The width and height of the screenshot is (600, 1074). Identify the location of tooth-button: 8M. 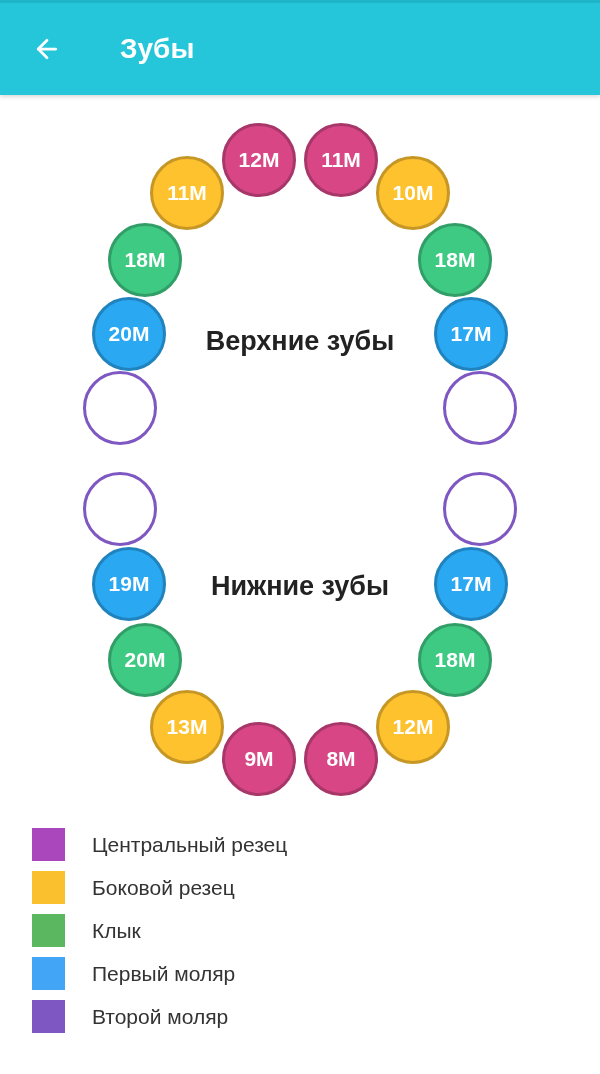
(341, 759).